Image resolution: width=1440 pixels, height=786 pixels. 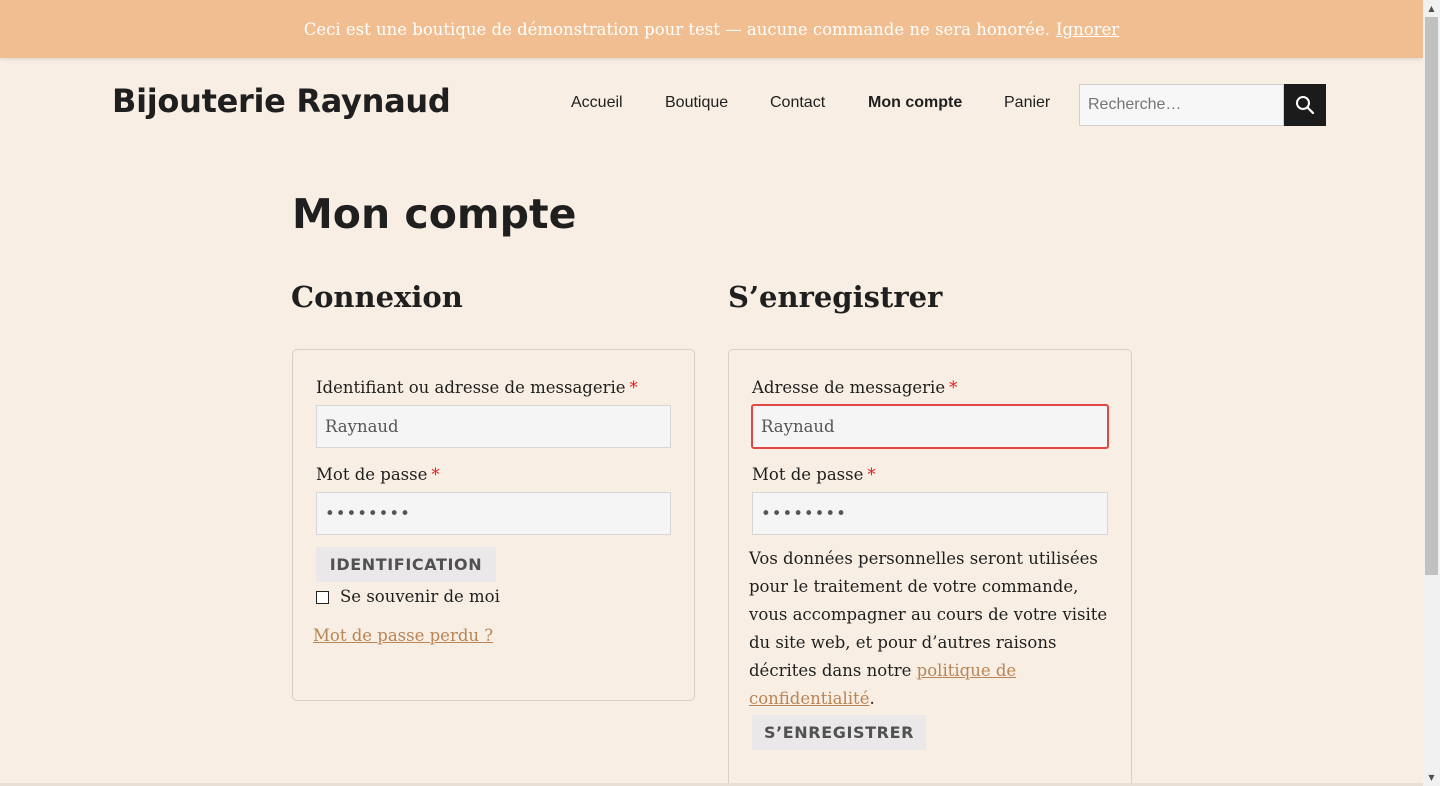 What do you see at coordinates (1431, 8) in the screenshot?
I see `scroll-up-icon: ▲` at bounding box center [1431, 8].